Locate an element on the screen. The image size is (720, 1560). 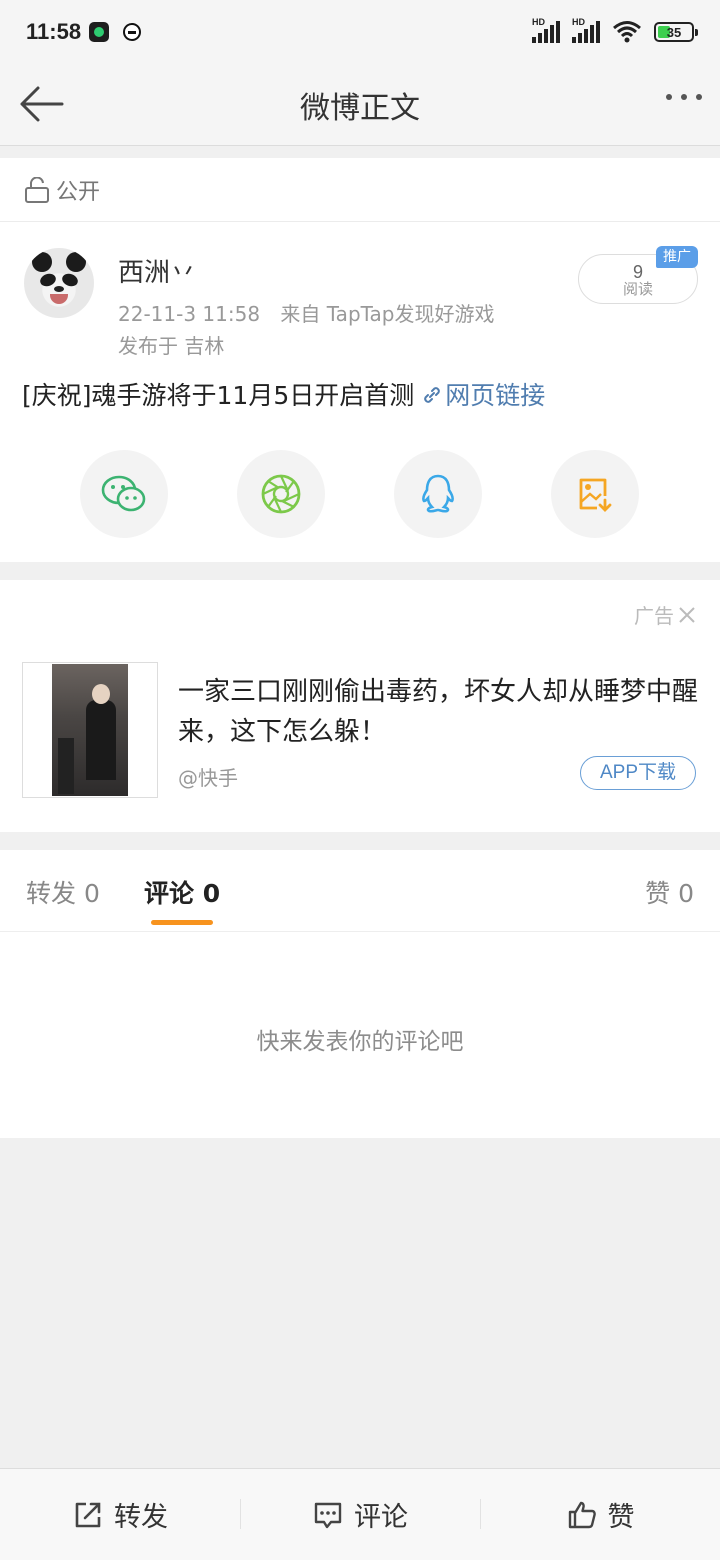
back-arrow-icon is located at coordinates (42, 104).